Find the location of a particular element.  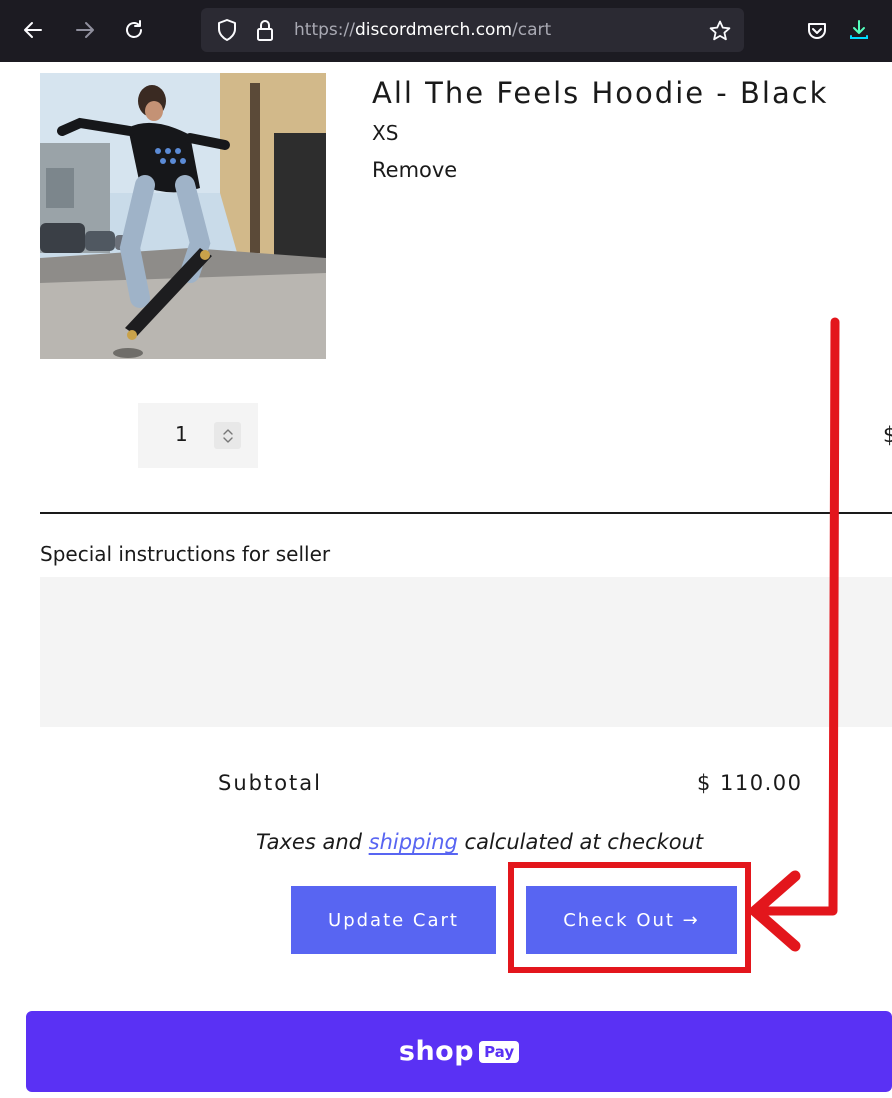

reload-icon is located at coordinates (134, 29).